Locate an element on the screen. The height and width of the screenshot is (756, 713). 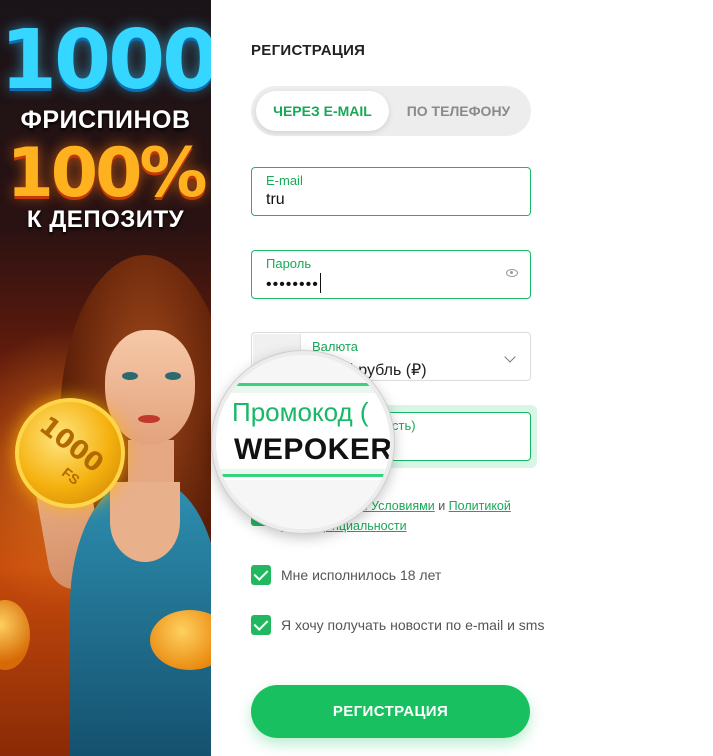
registration-method-tabs: ЧЕРЕЗ E-MAIL ПО ТЕЛЕФОНУ is located at coordinates (391, 111).